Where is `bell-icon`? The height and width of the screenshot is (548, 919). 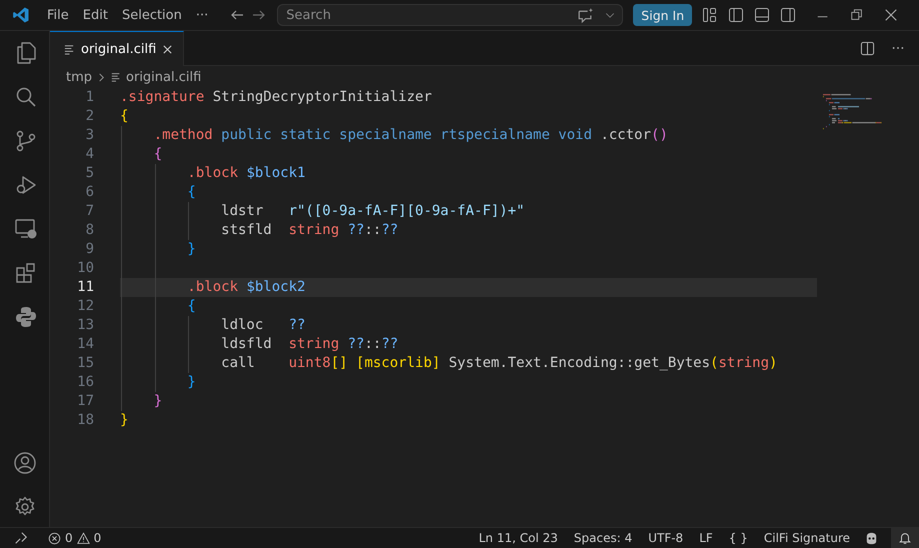
bell-icon is located at coordinates (905, 538).